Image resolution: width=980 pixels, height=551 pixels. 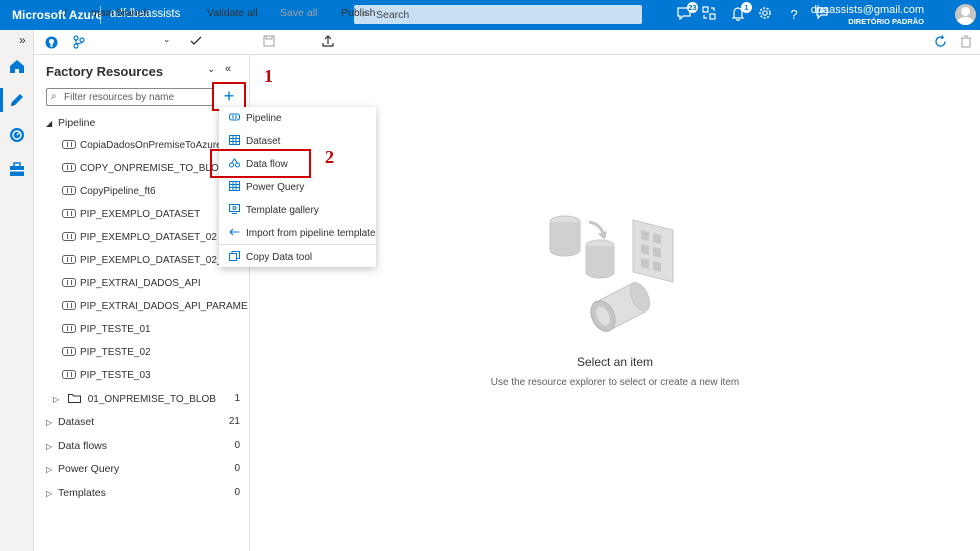 I want to click on search-placeholder: Search, so click(x=393, y=15).